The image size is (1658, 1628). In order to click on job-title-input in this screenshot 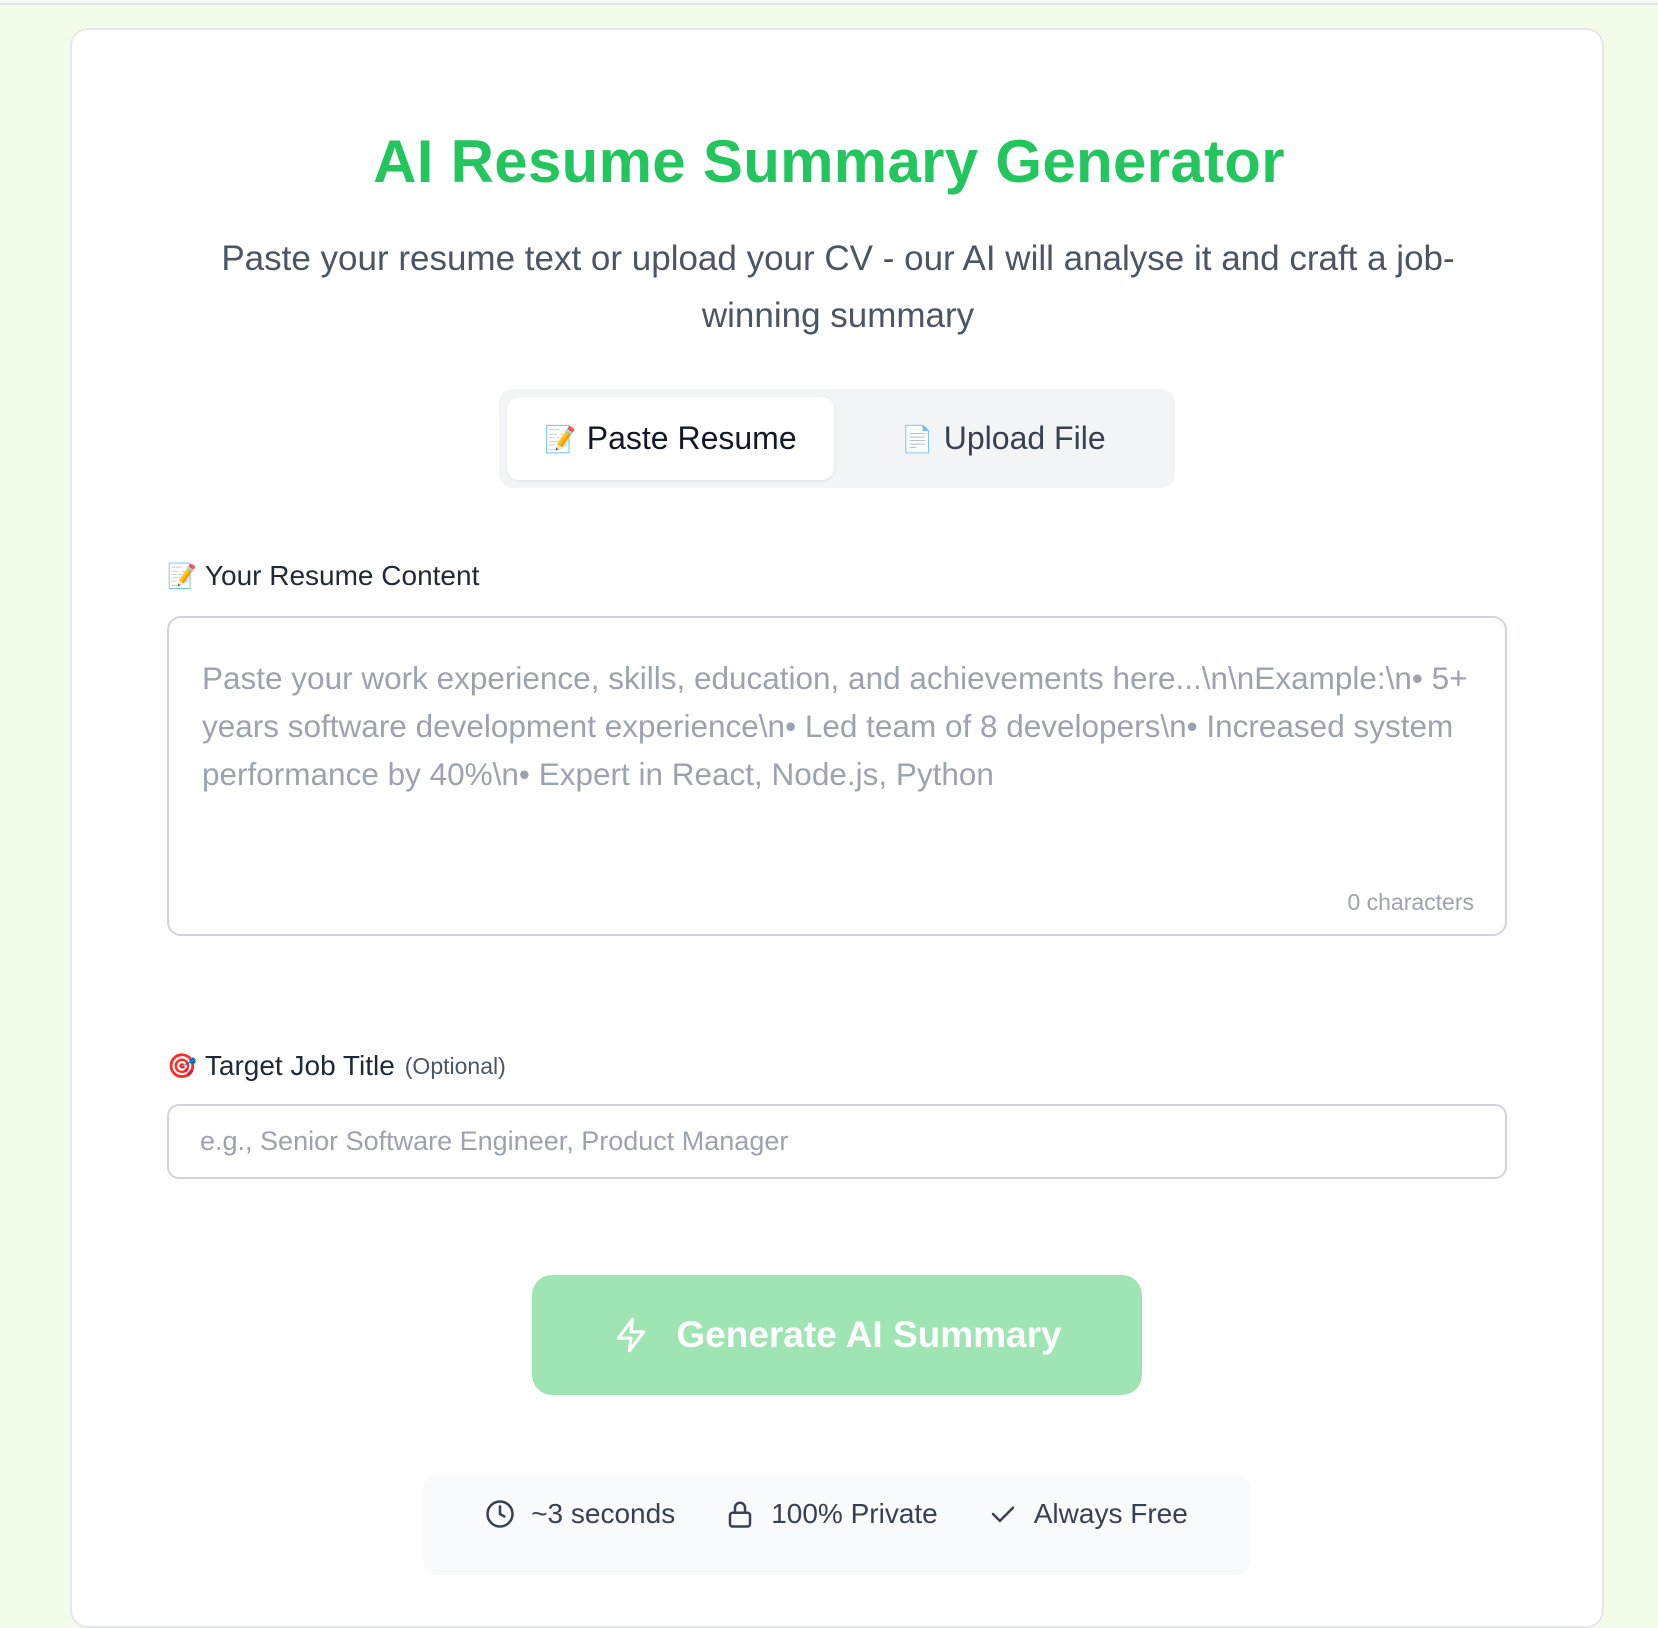, I will do `click(837, 1141)`.